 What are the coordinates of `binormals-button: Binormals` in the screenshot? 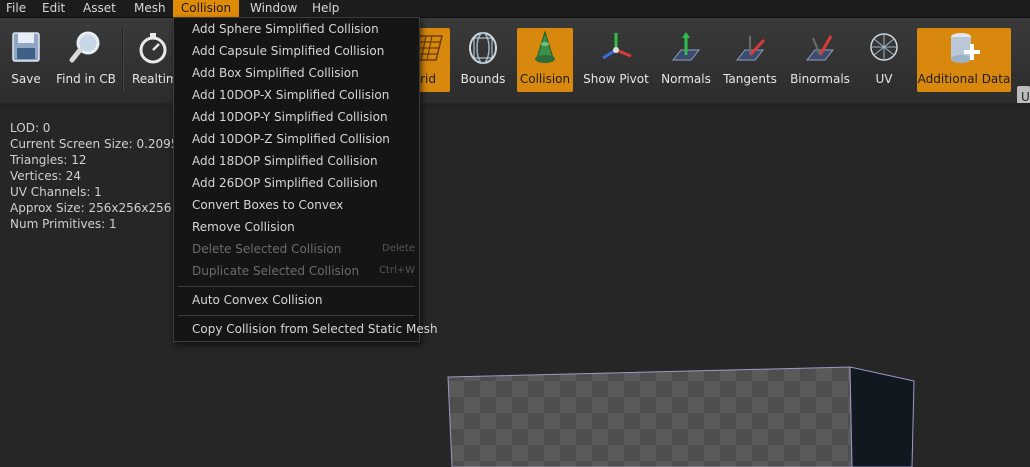 It's located at (820, 60).